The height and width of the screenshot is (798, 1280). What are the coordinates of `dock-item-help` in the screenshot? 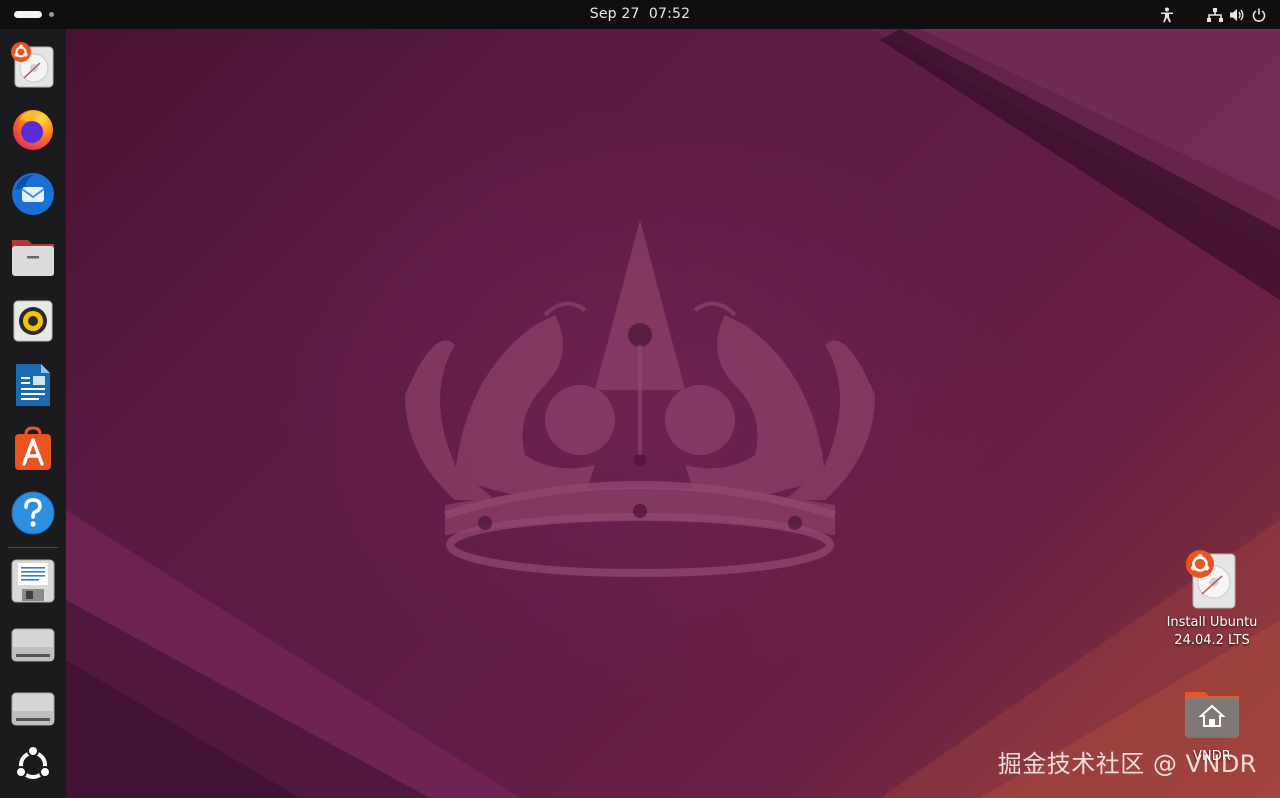 It's located at (33, 513).